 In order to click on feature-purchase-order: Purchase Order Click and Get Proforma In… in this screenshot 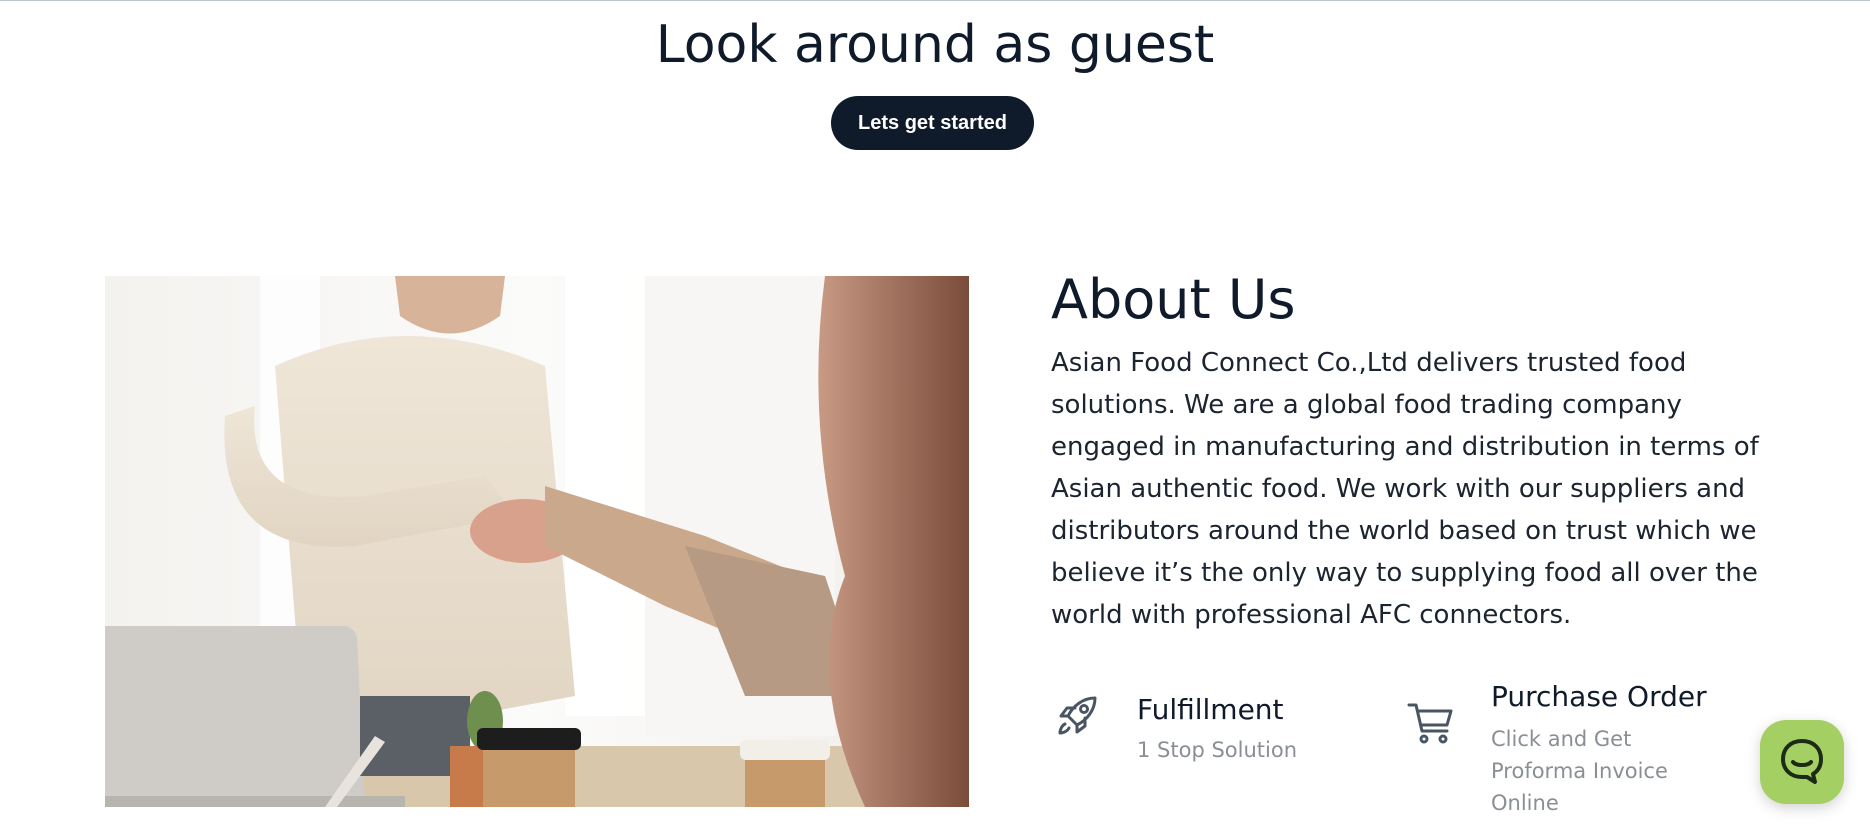, I will do `click(1563, 748)`.